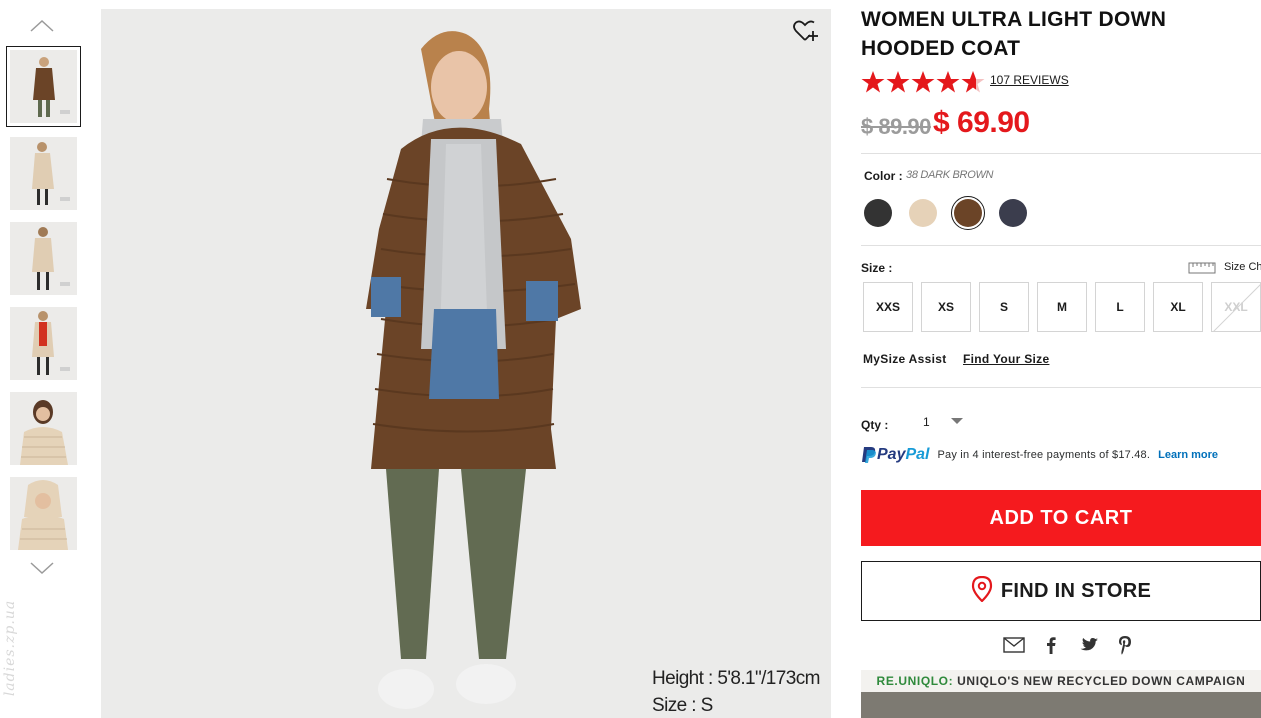 This screenshot has height=718, width=1261. Describe the element at coordinates (10, 648) in the screenshot. I see `watermark-text: ladies.zp.ua` at that location.